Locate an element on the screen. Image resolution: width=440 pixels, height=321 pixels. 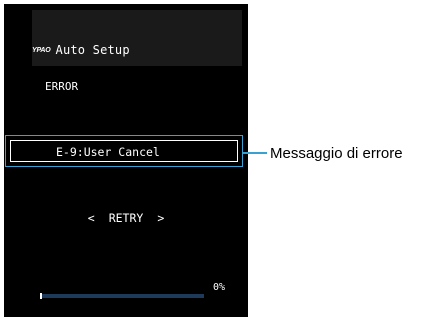
callout-label: Messaggio di errore is located at coordinates (336, 153).